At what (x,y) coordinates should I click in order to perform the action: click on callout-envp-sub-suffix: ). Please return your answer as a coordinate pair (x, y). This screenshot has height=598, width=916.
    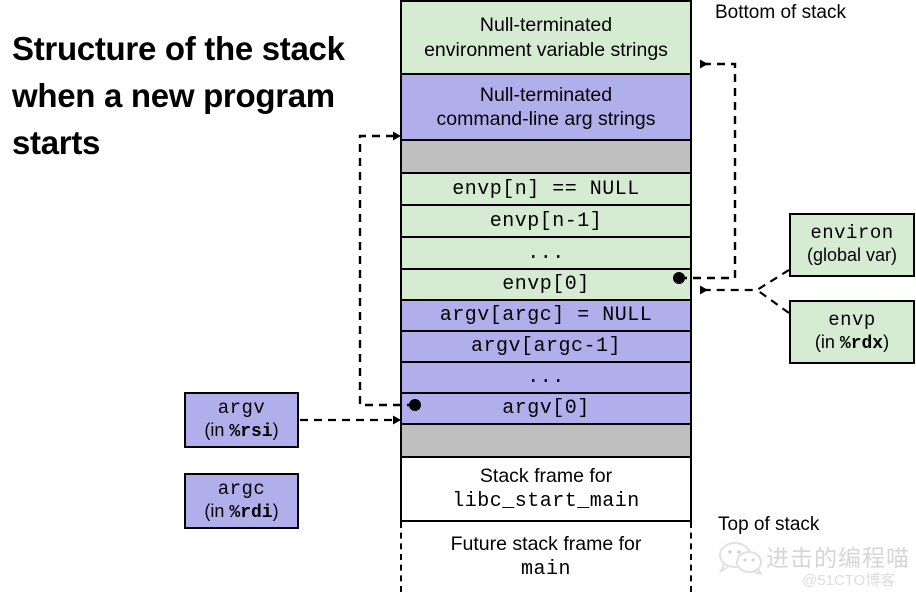
    Looking at the image, I should click on (886, 341).